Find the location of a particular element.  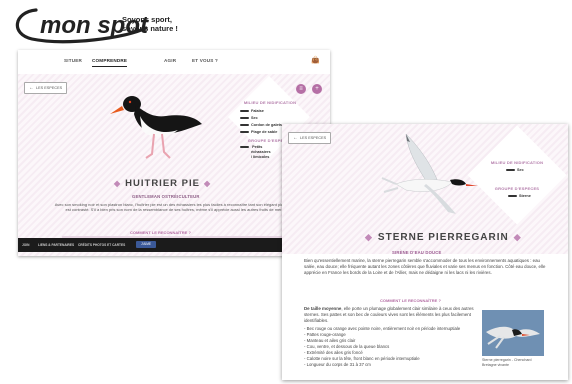

species-subtitle: GENTLEMAN OSTRÉICULTEUR is located at coordinates (166, 196).